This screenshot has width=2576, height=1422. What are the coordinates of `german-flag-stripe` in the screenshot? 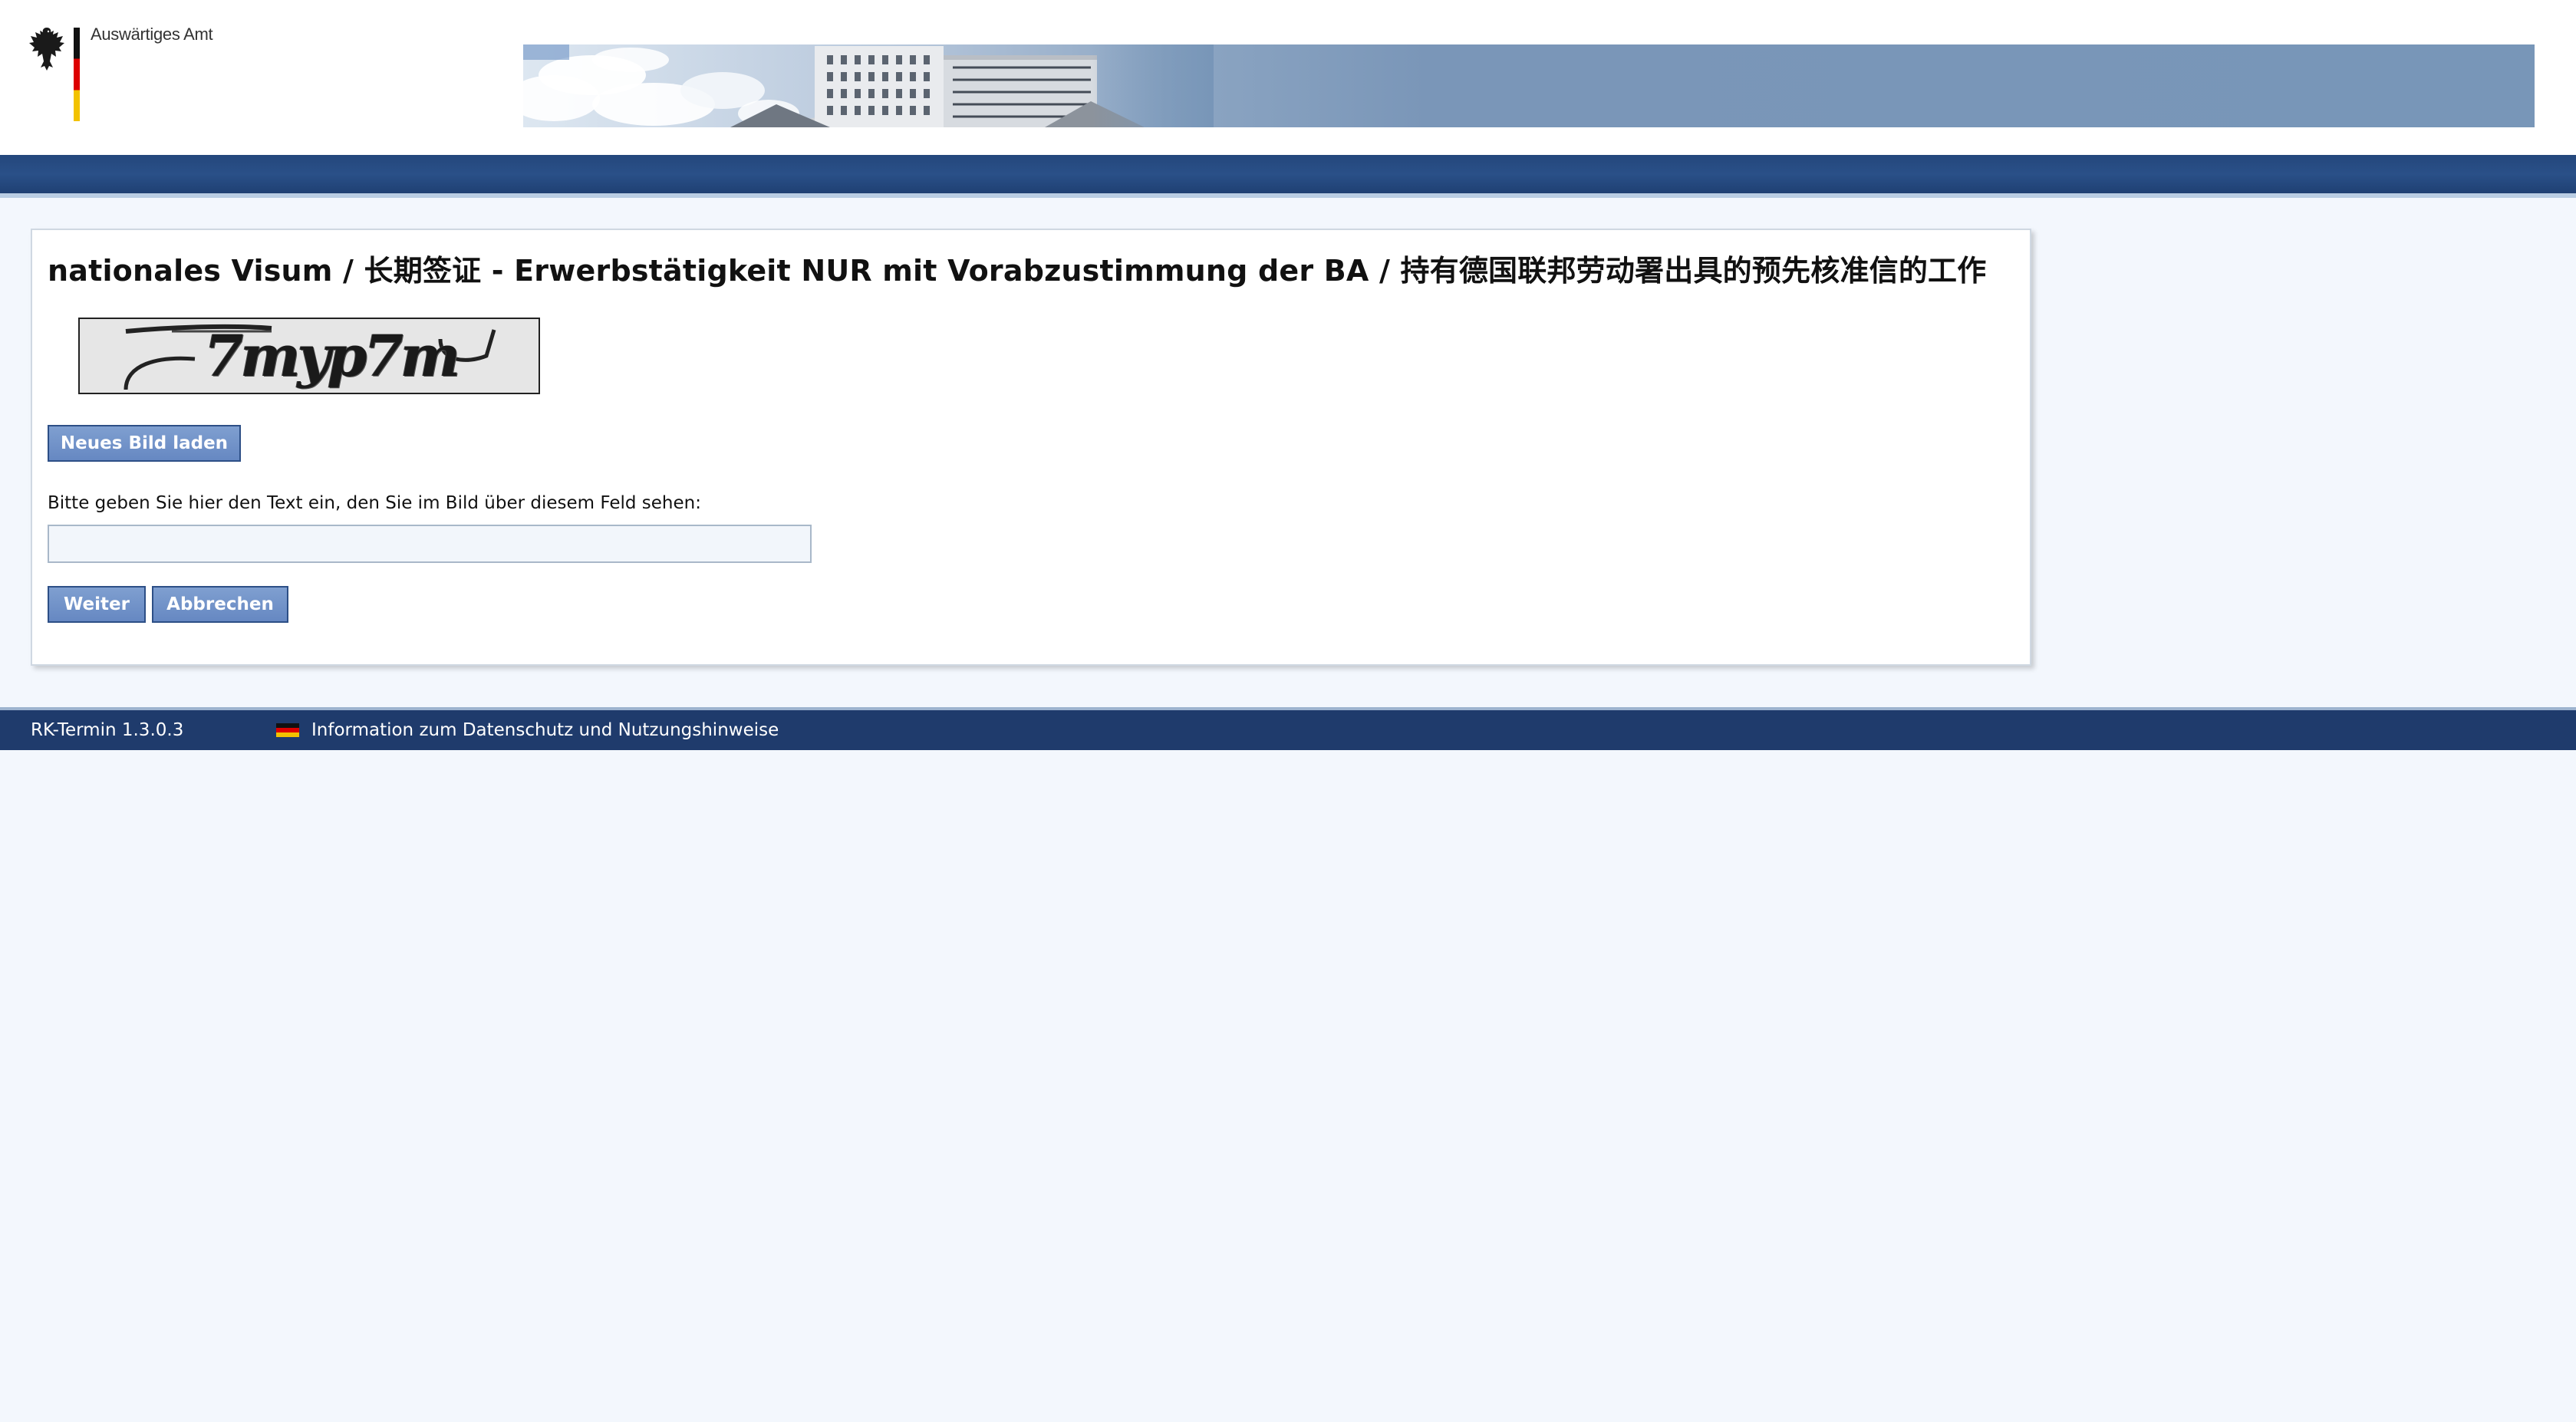 It's located at (77, 74).